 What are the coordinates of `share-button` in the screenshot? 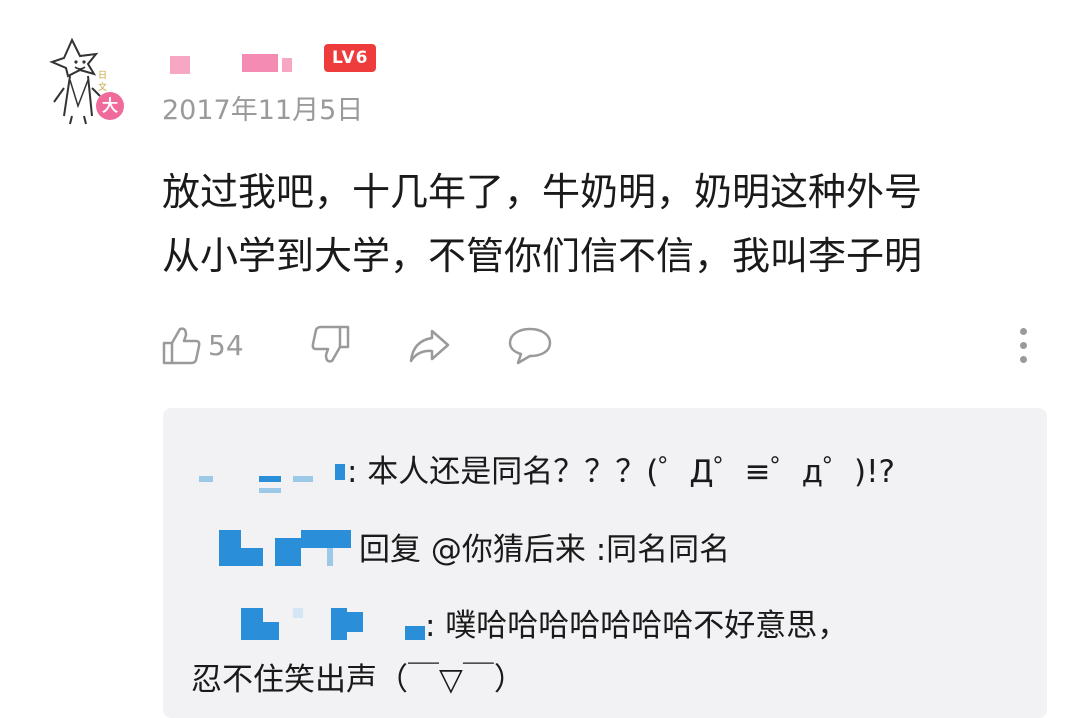 It's located at (430, 345).